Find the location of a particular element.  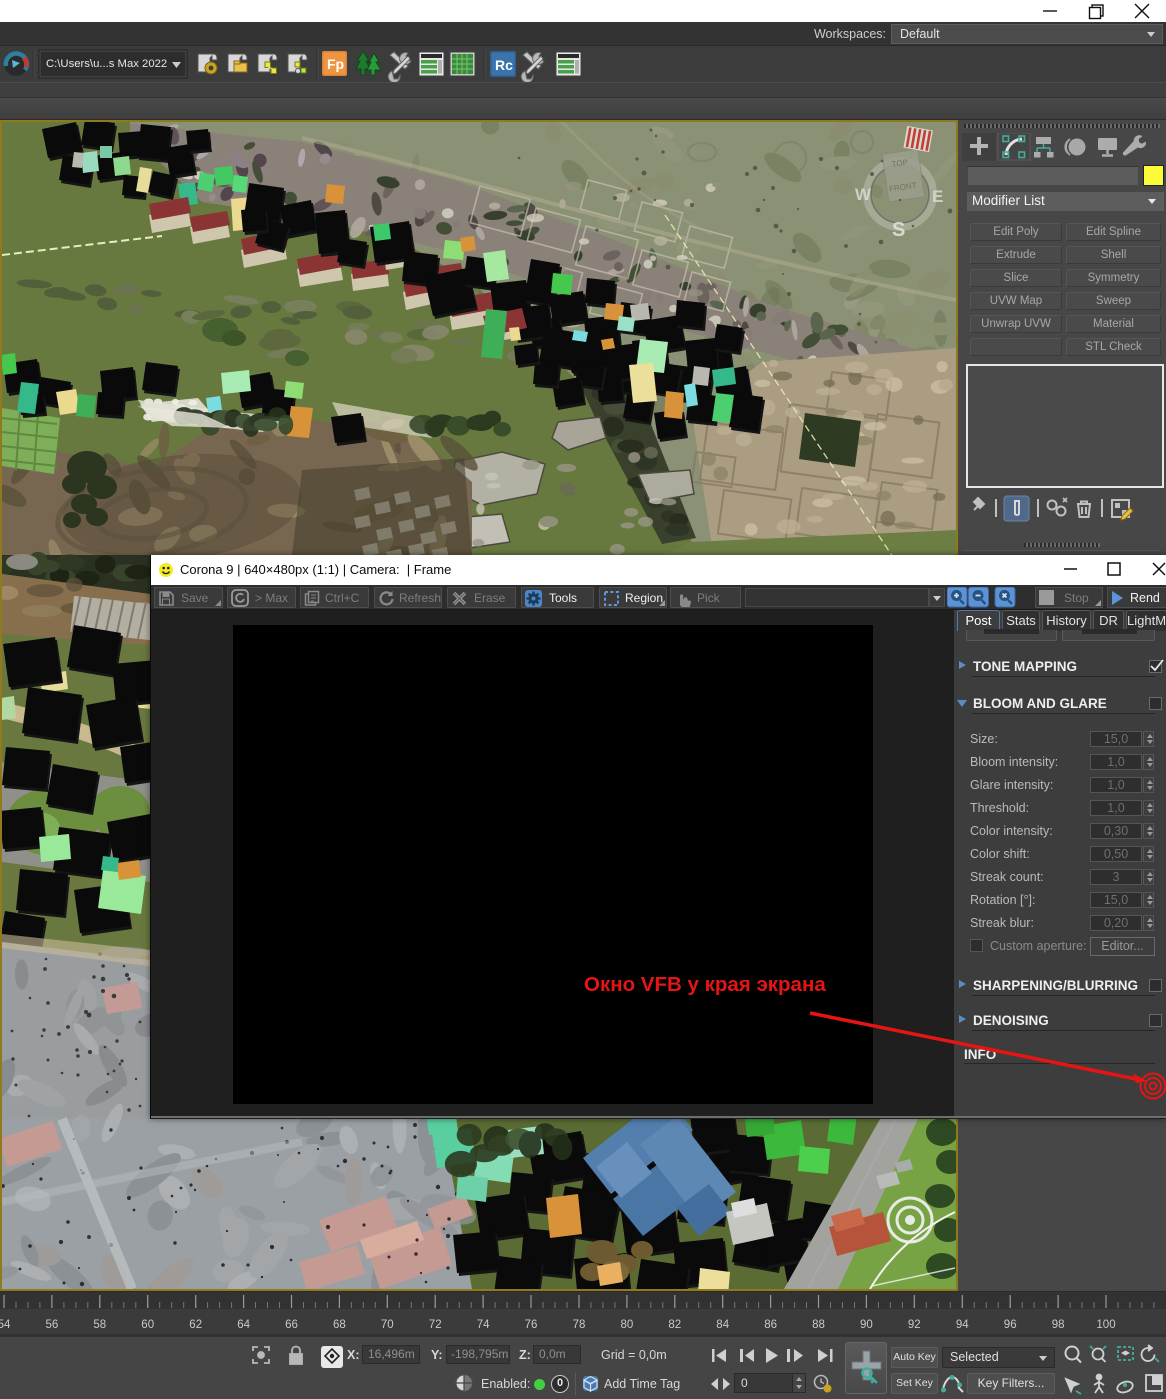

svg-text: 92 is located at coordinates (914, 1325).